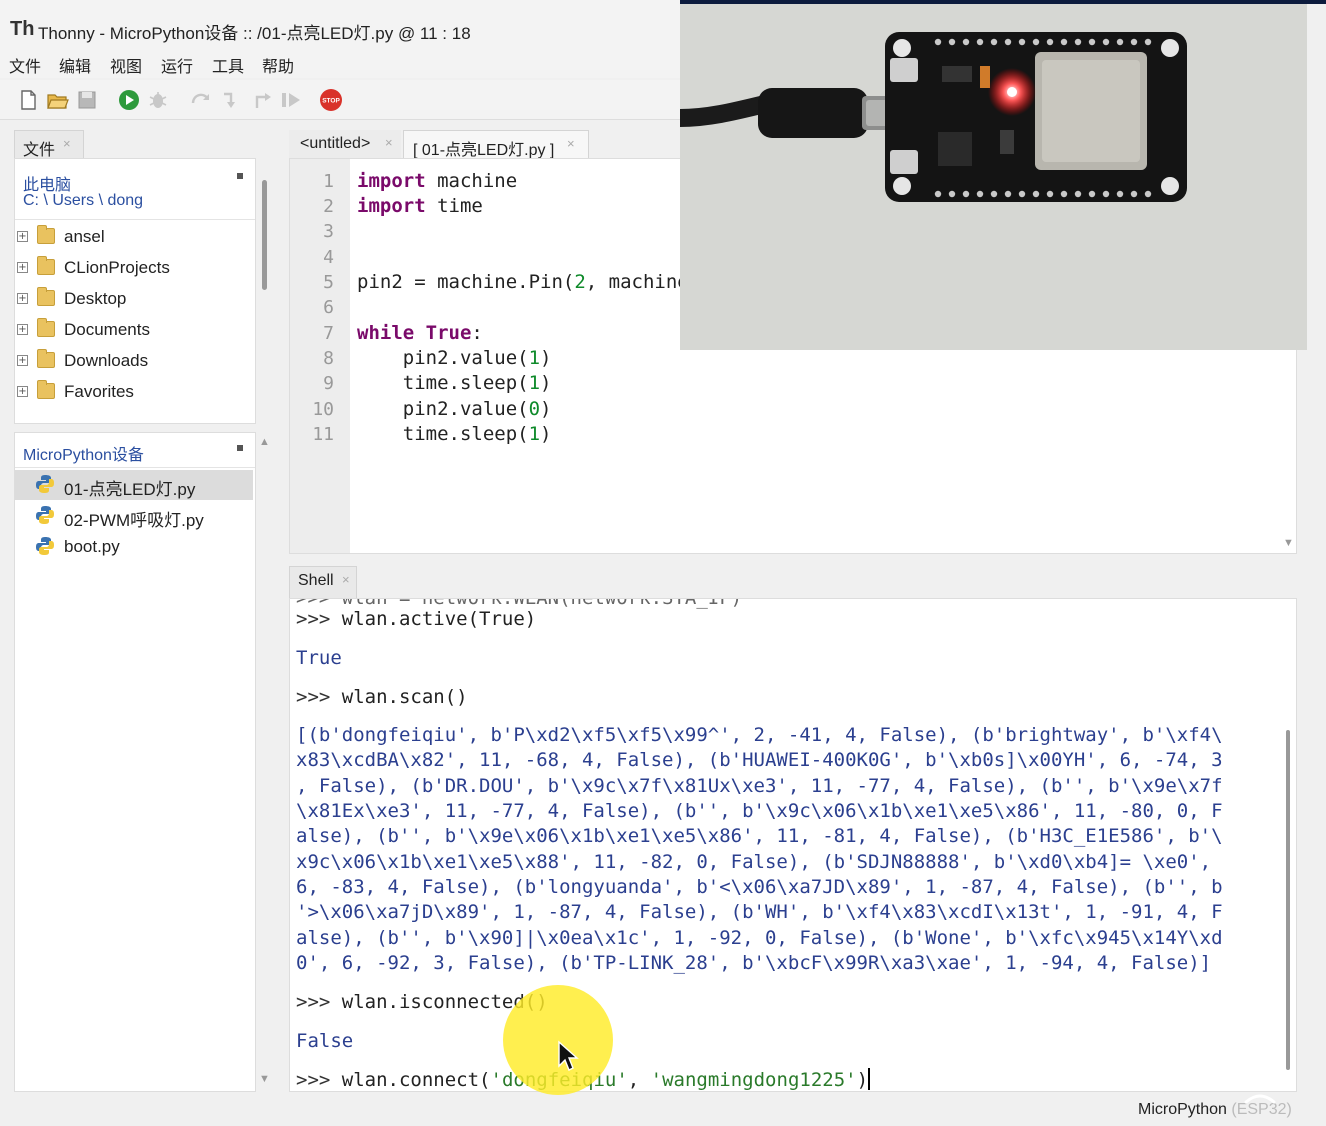  Describe the element at coordinates (134, 547) in the screenshot. I see `device-file-row: boot.py` at that location.